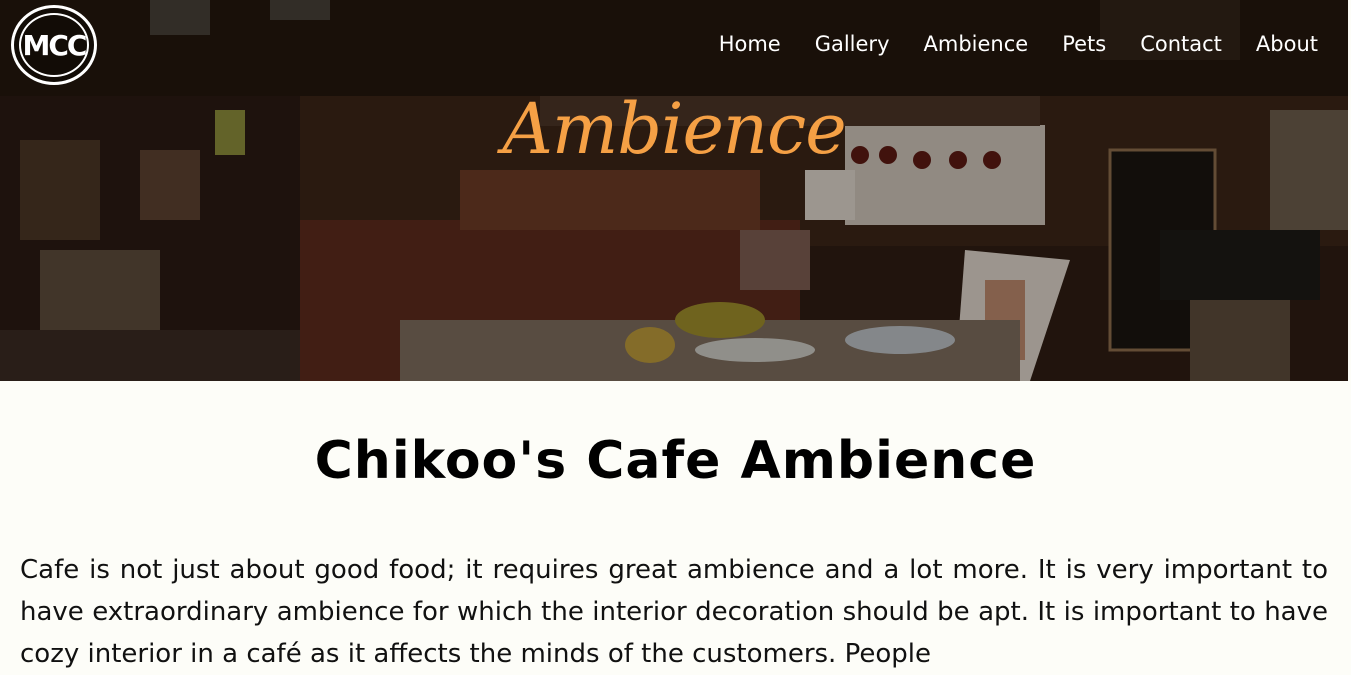  I want to click on page-title: Chikoo's Cafe Ambience, so click(675, 461).